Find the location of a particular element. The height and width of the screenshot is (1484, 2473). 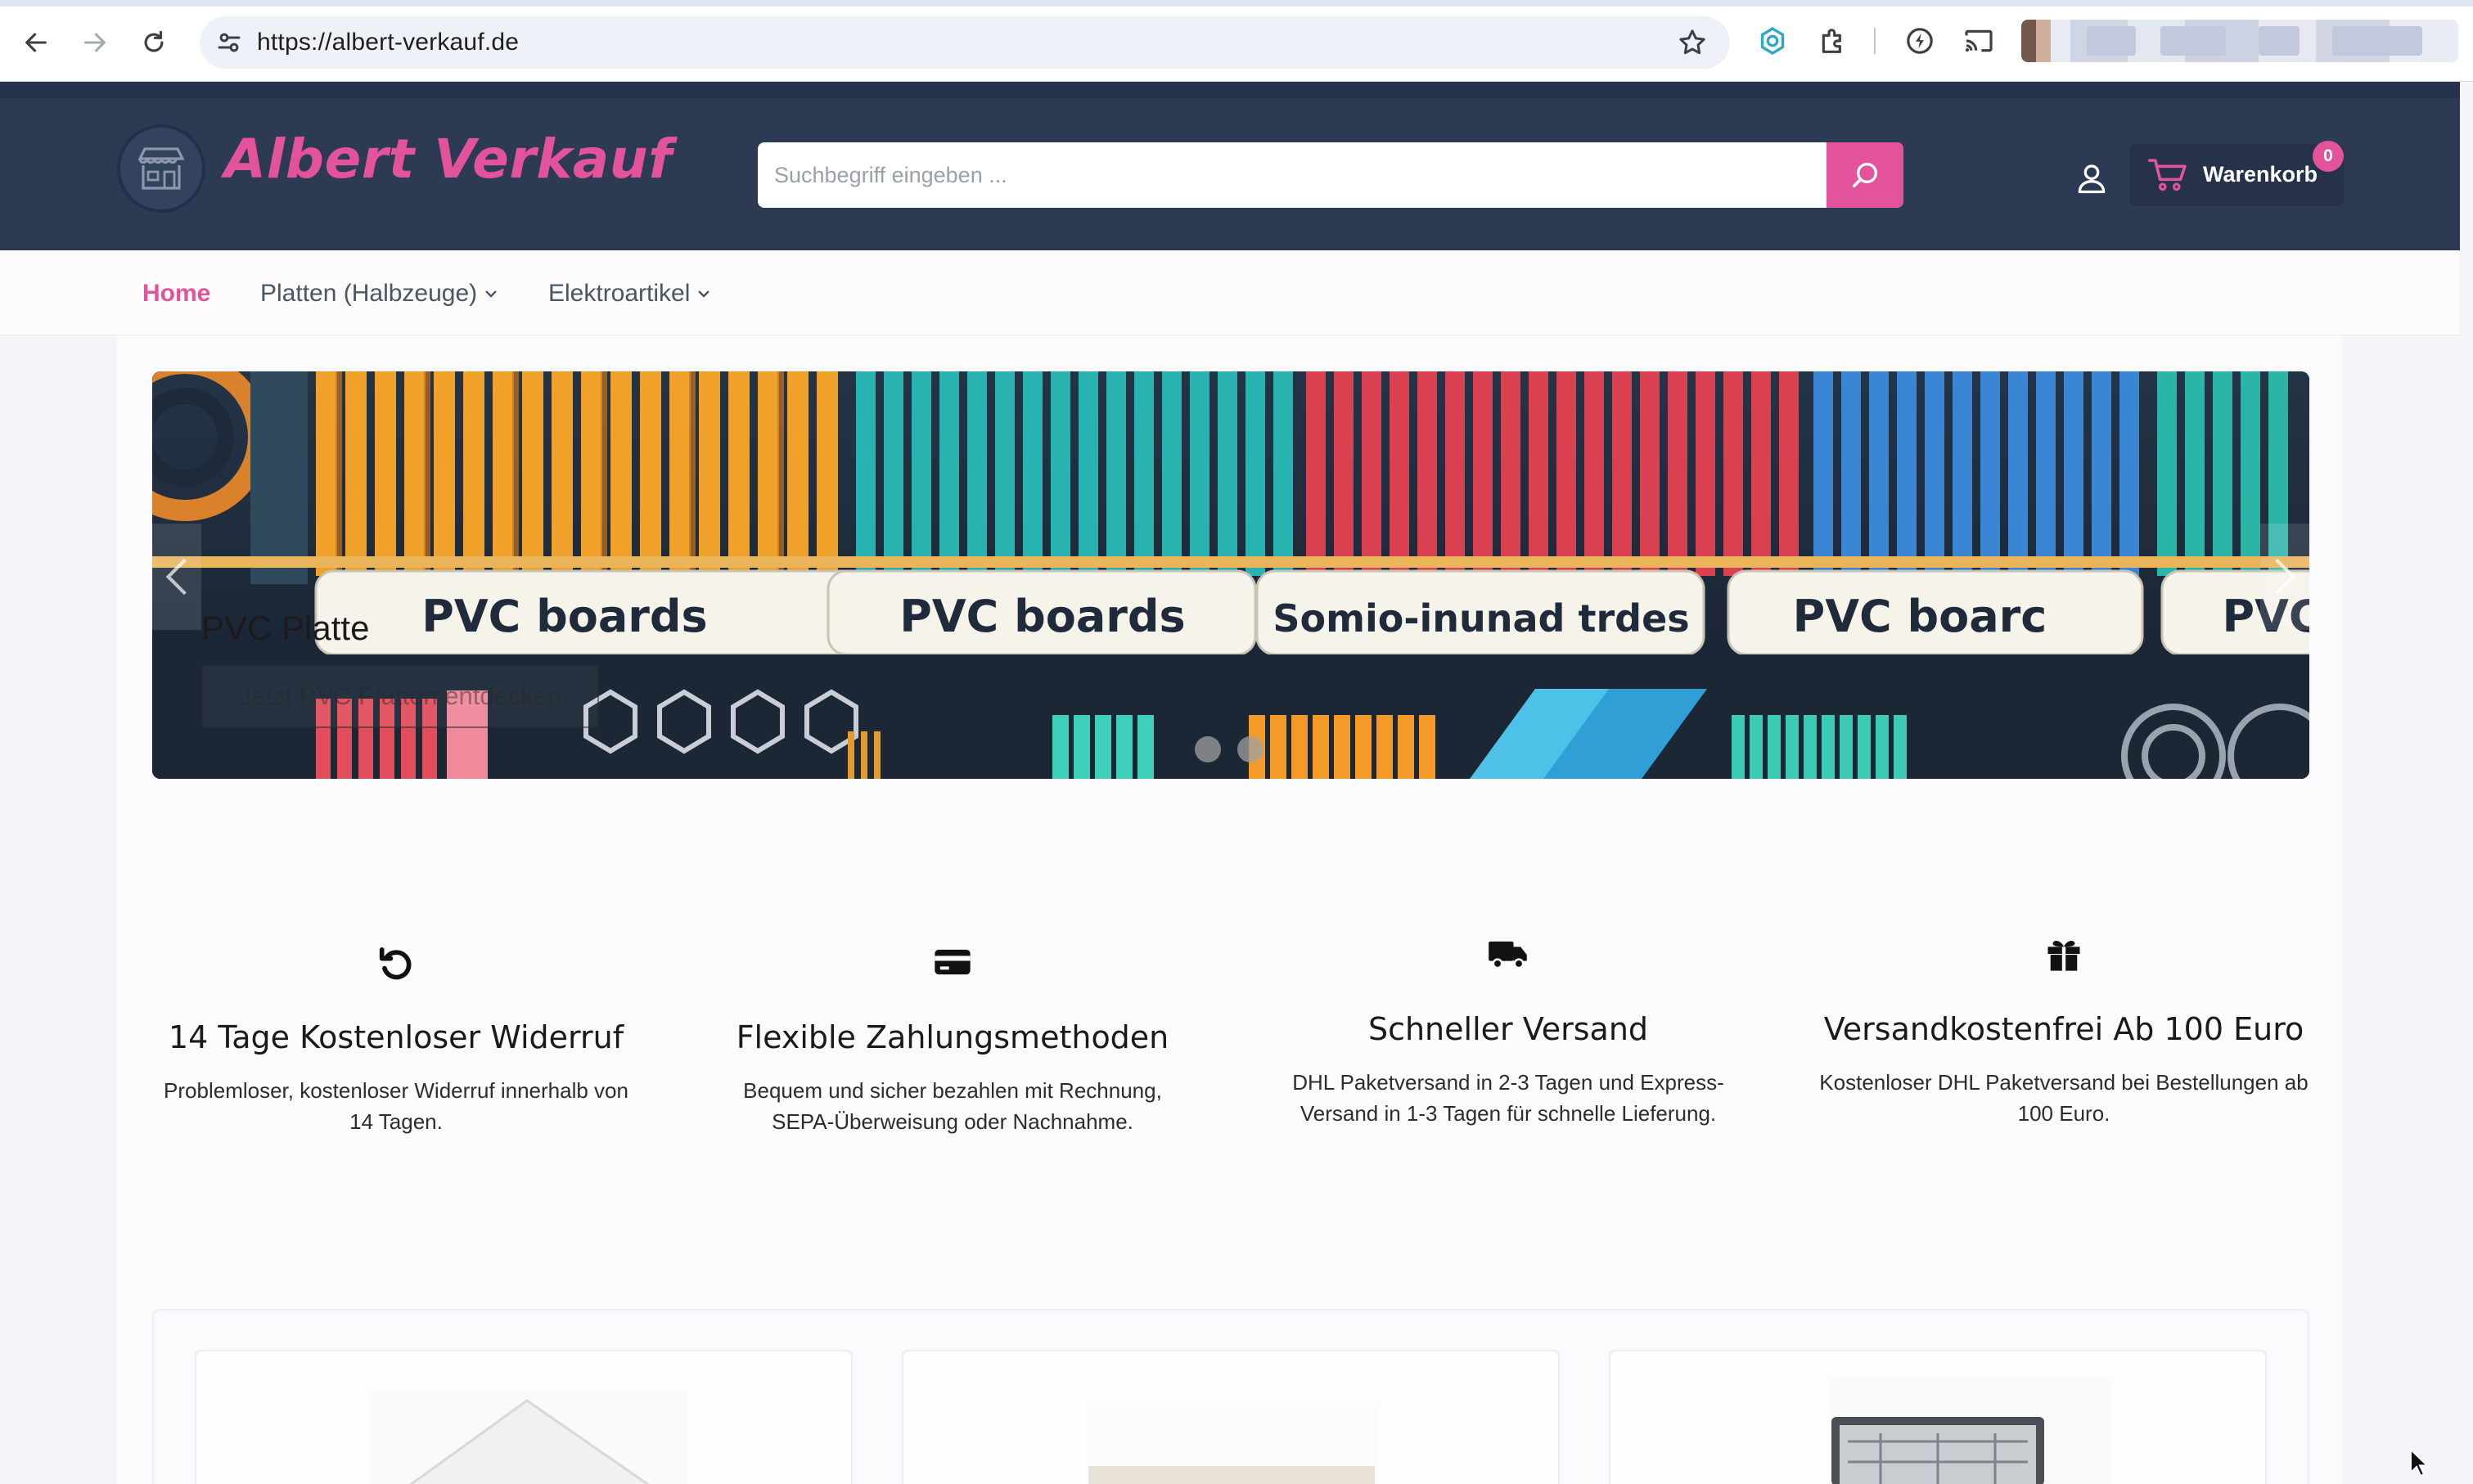

address-bar: https://albert-verkauf.de is located at coordinates (965, 42).